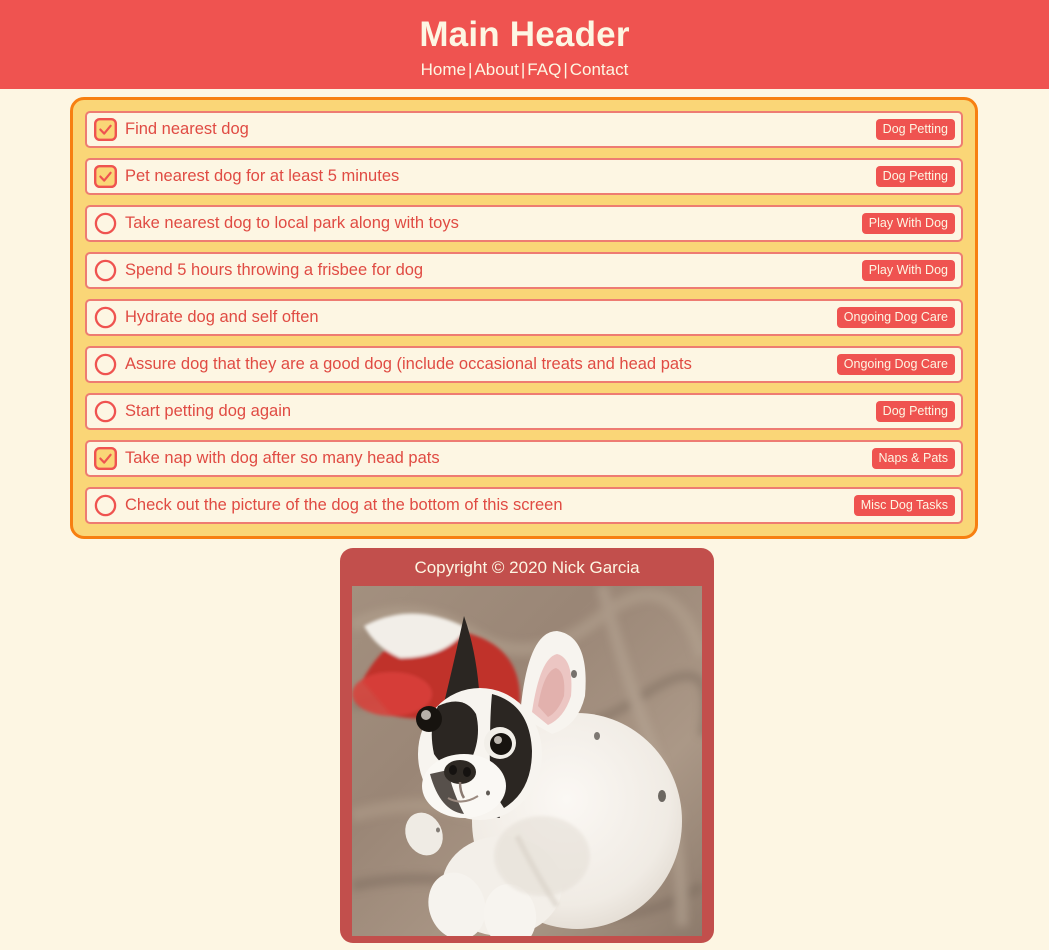  I want to click on todo-item-category-badge: Naps & Pats, so click(913, 458).